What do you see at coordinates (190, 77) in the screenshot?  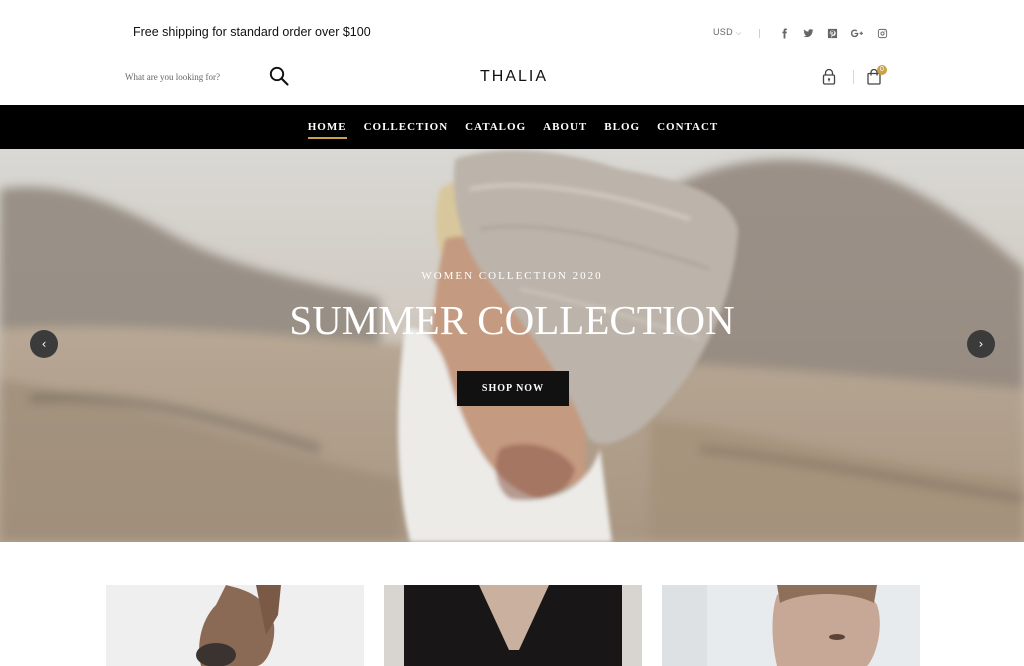 I see `search-input` at bounding box center [190, 77].